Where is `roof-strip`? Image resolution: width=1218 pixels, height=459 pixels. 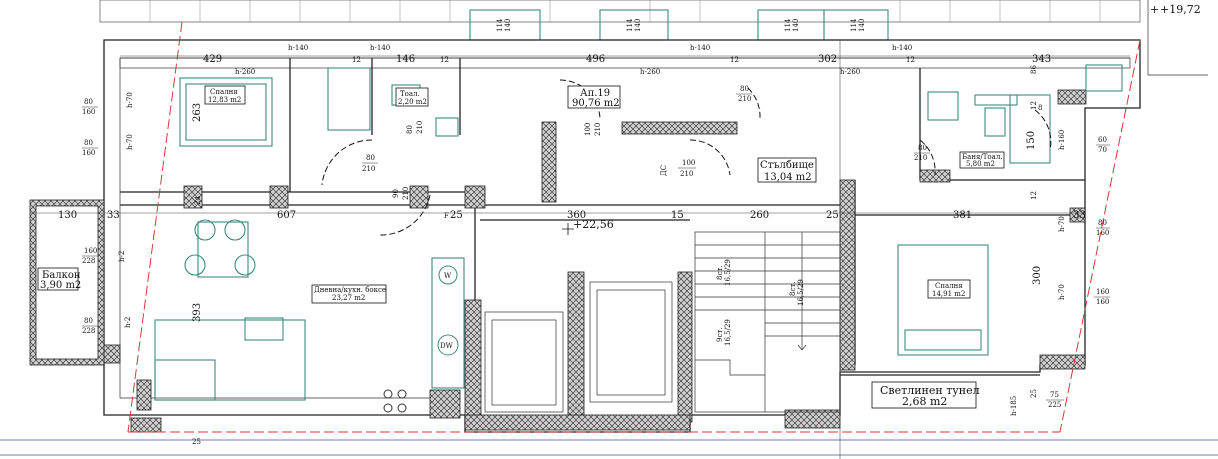
roof-strip is located at coordinates (620, 11).